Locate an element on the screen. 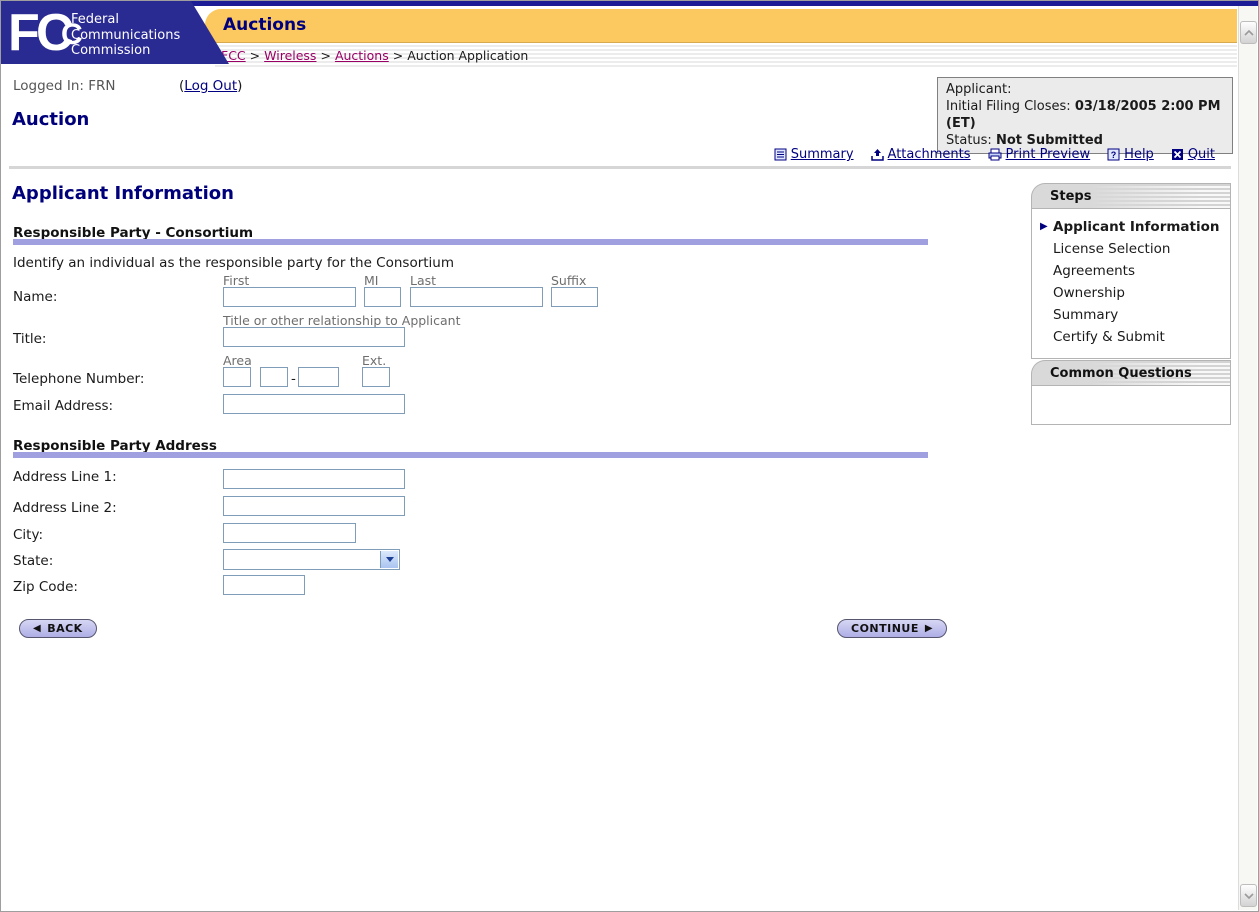 This screenshot has height=912, width=1259. scroll-up-button is located at coordinates (1248, 32).